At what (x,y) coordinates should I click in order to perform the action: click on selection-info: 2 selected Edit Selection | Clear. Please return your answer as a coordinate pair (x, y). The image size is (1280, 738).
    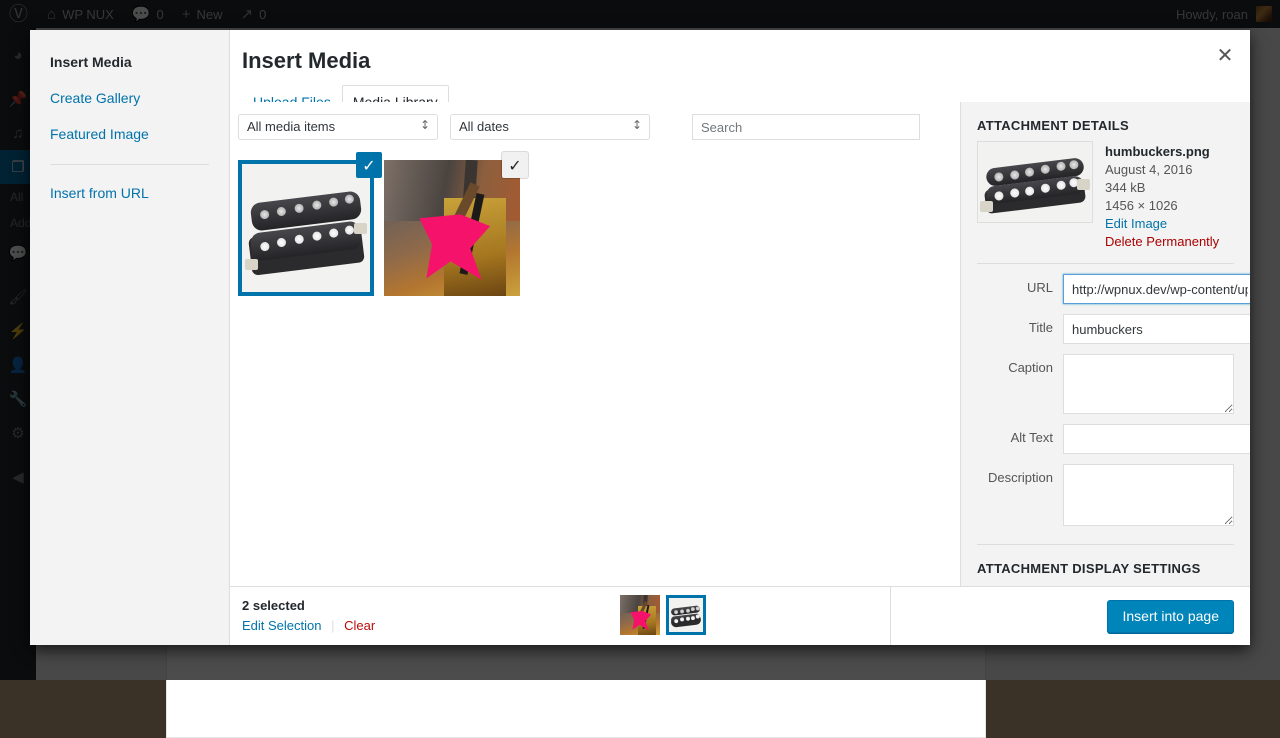
    Looking at the image, I should click on (308, 616).